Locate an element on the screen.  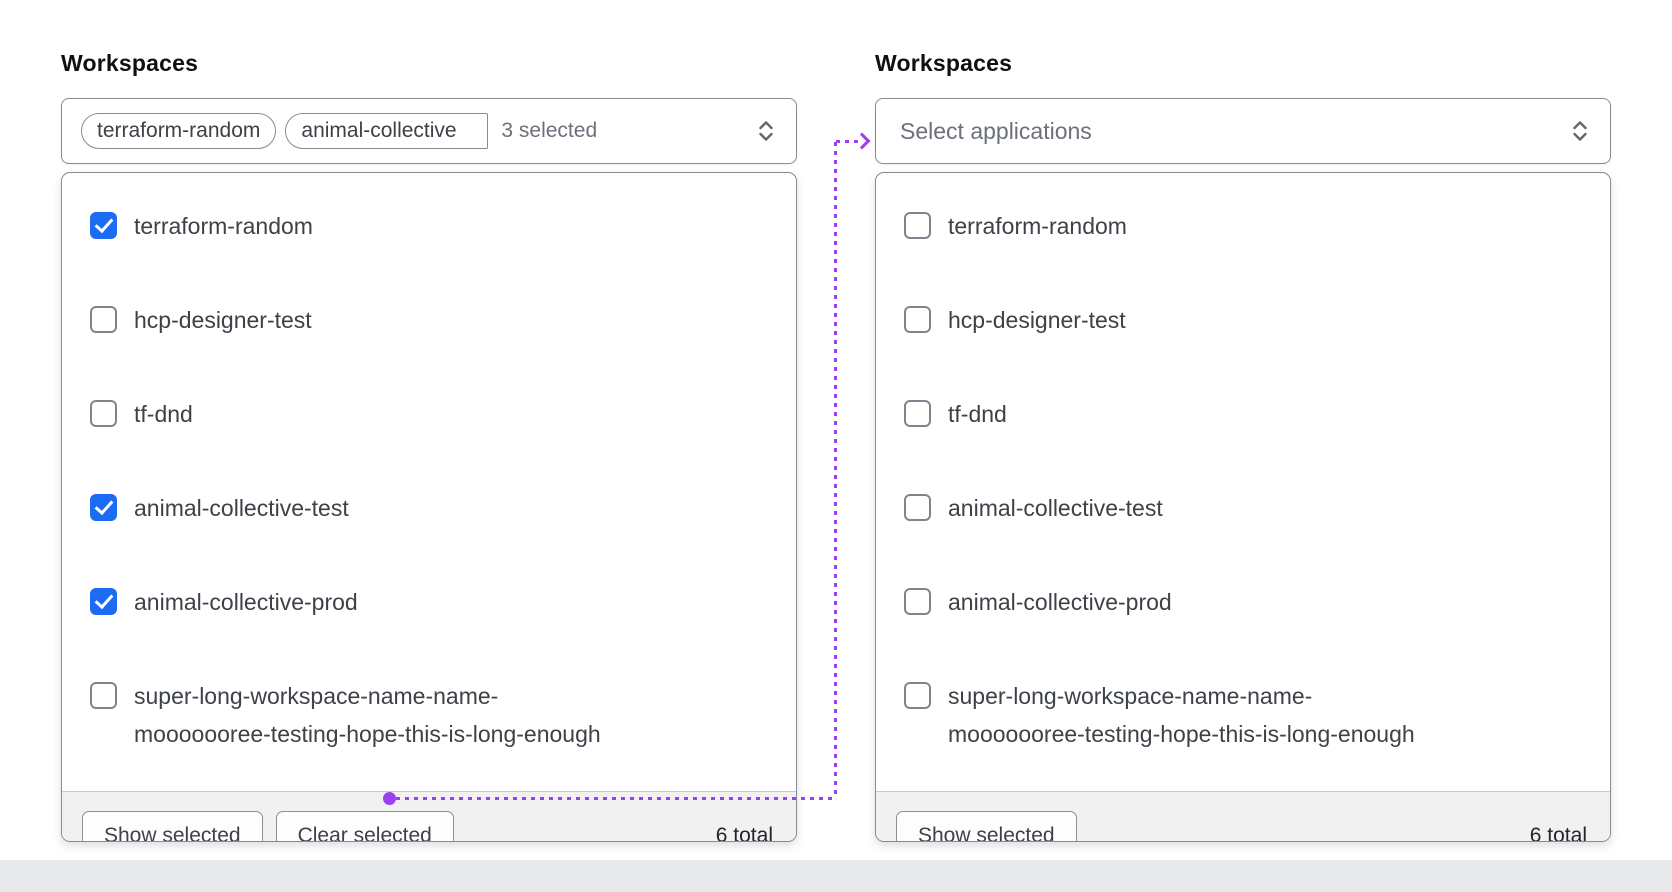
listbox-footer: Show selected 6 total is located at coordinates (1243, 816).